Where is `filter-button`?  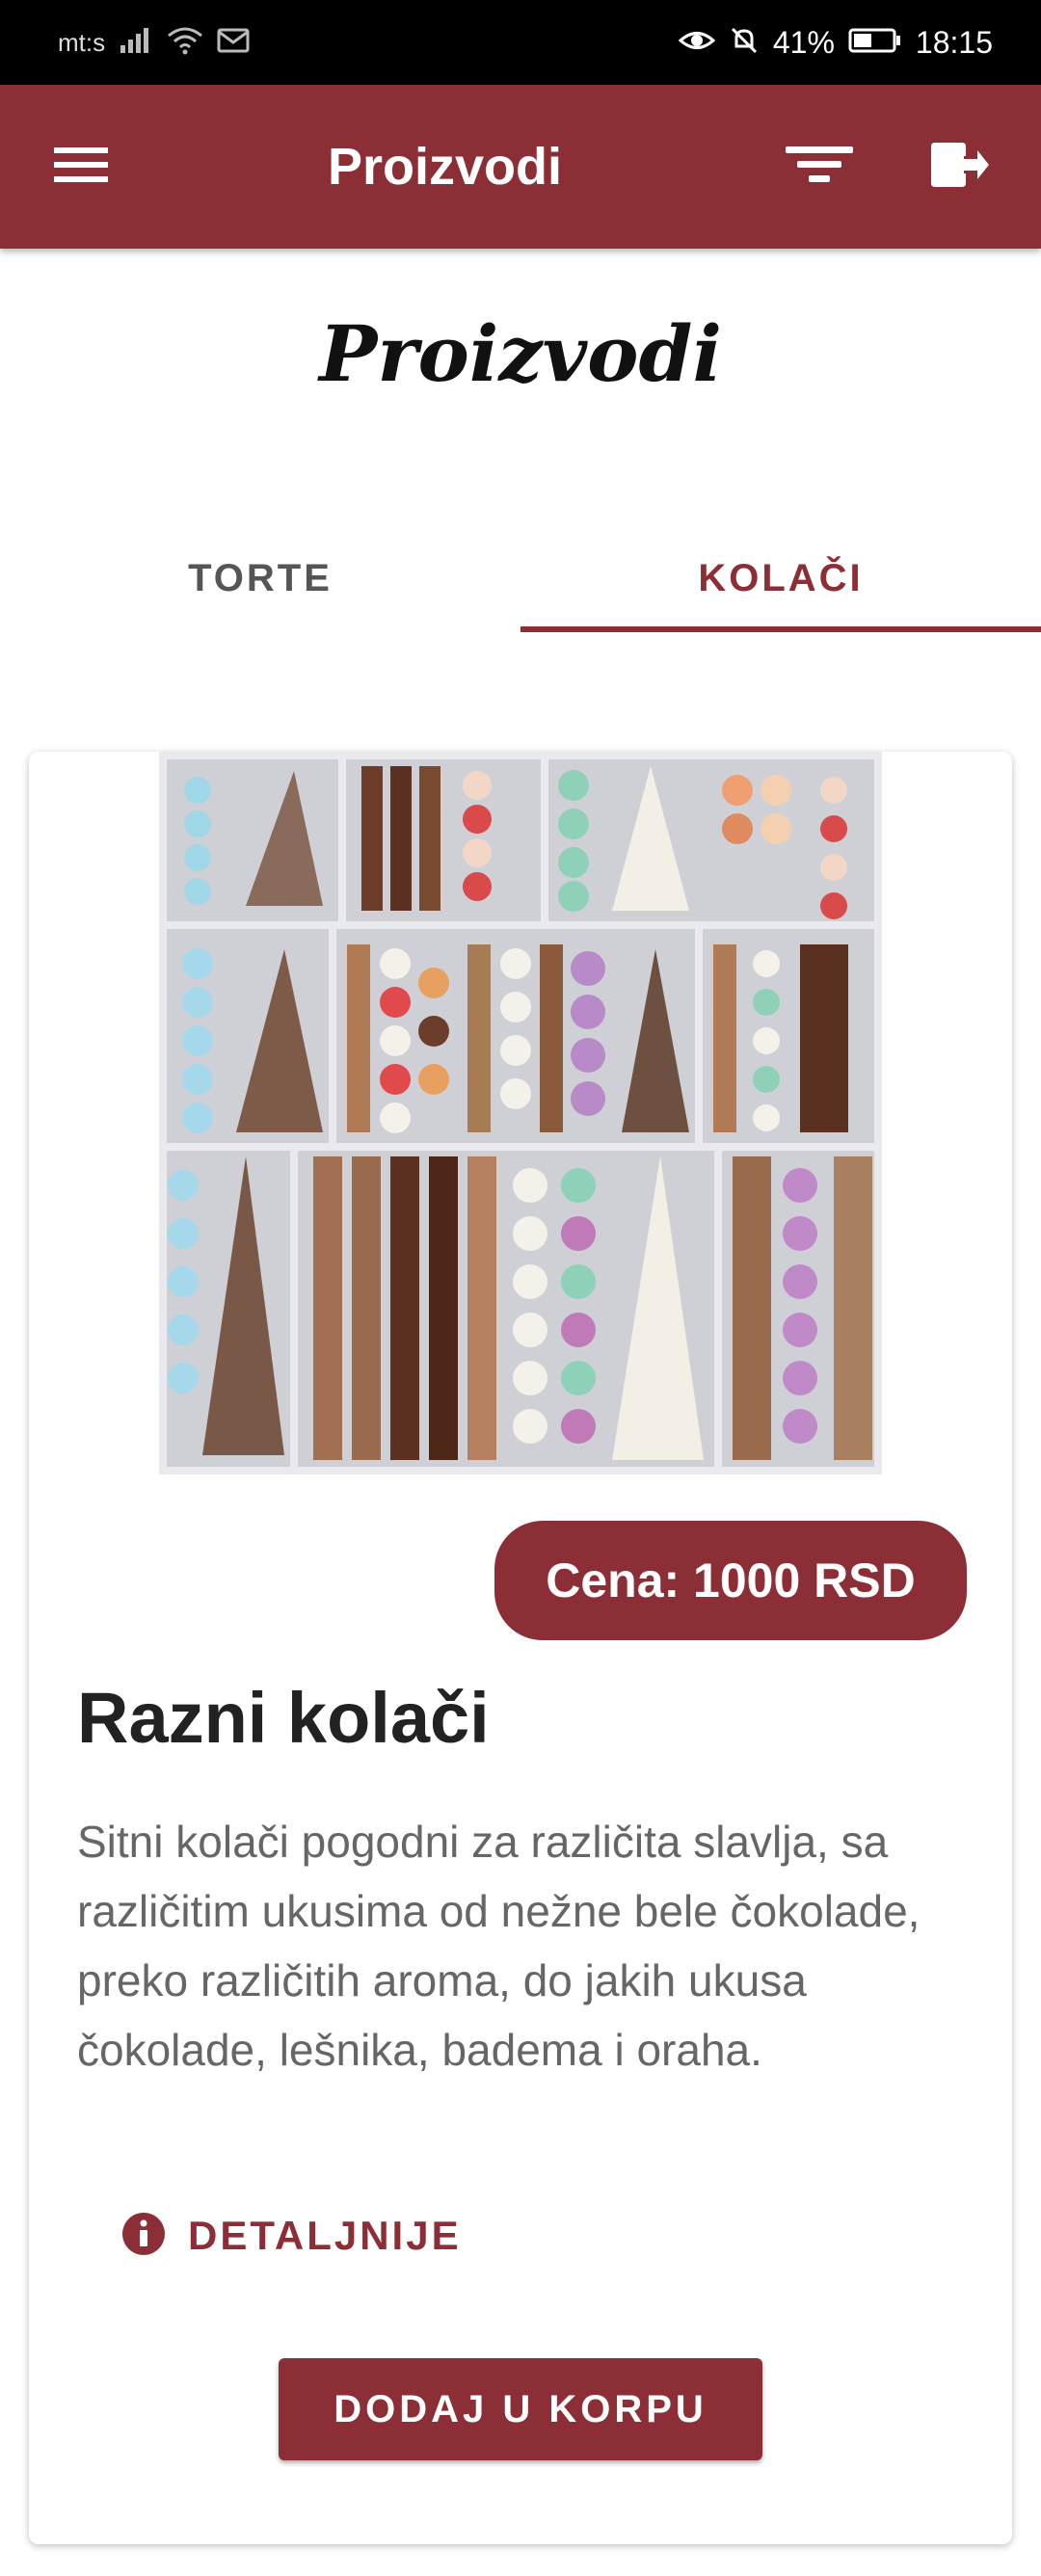 filter-button is located at coordinates (819, 166).